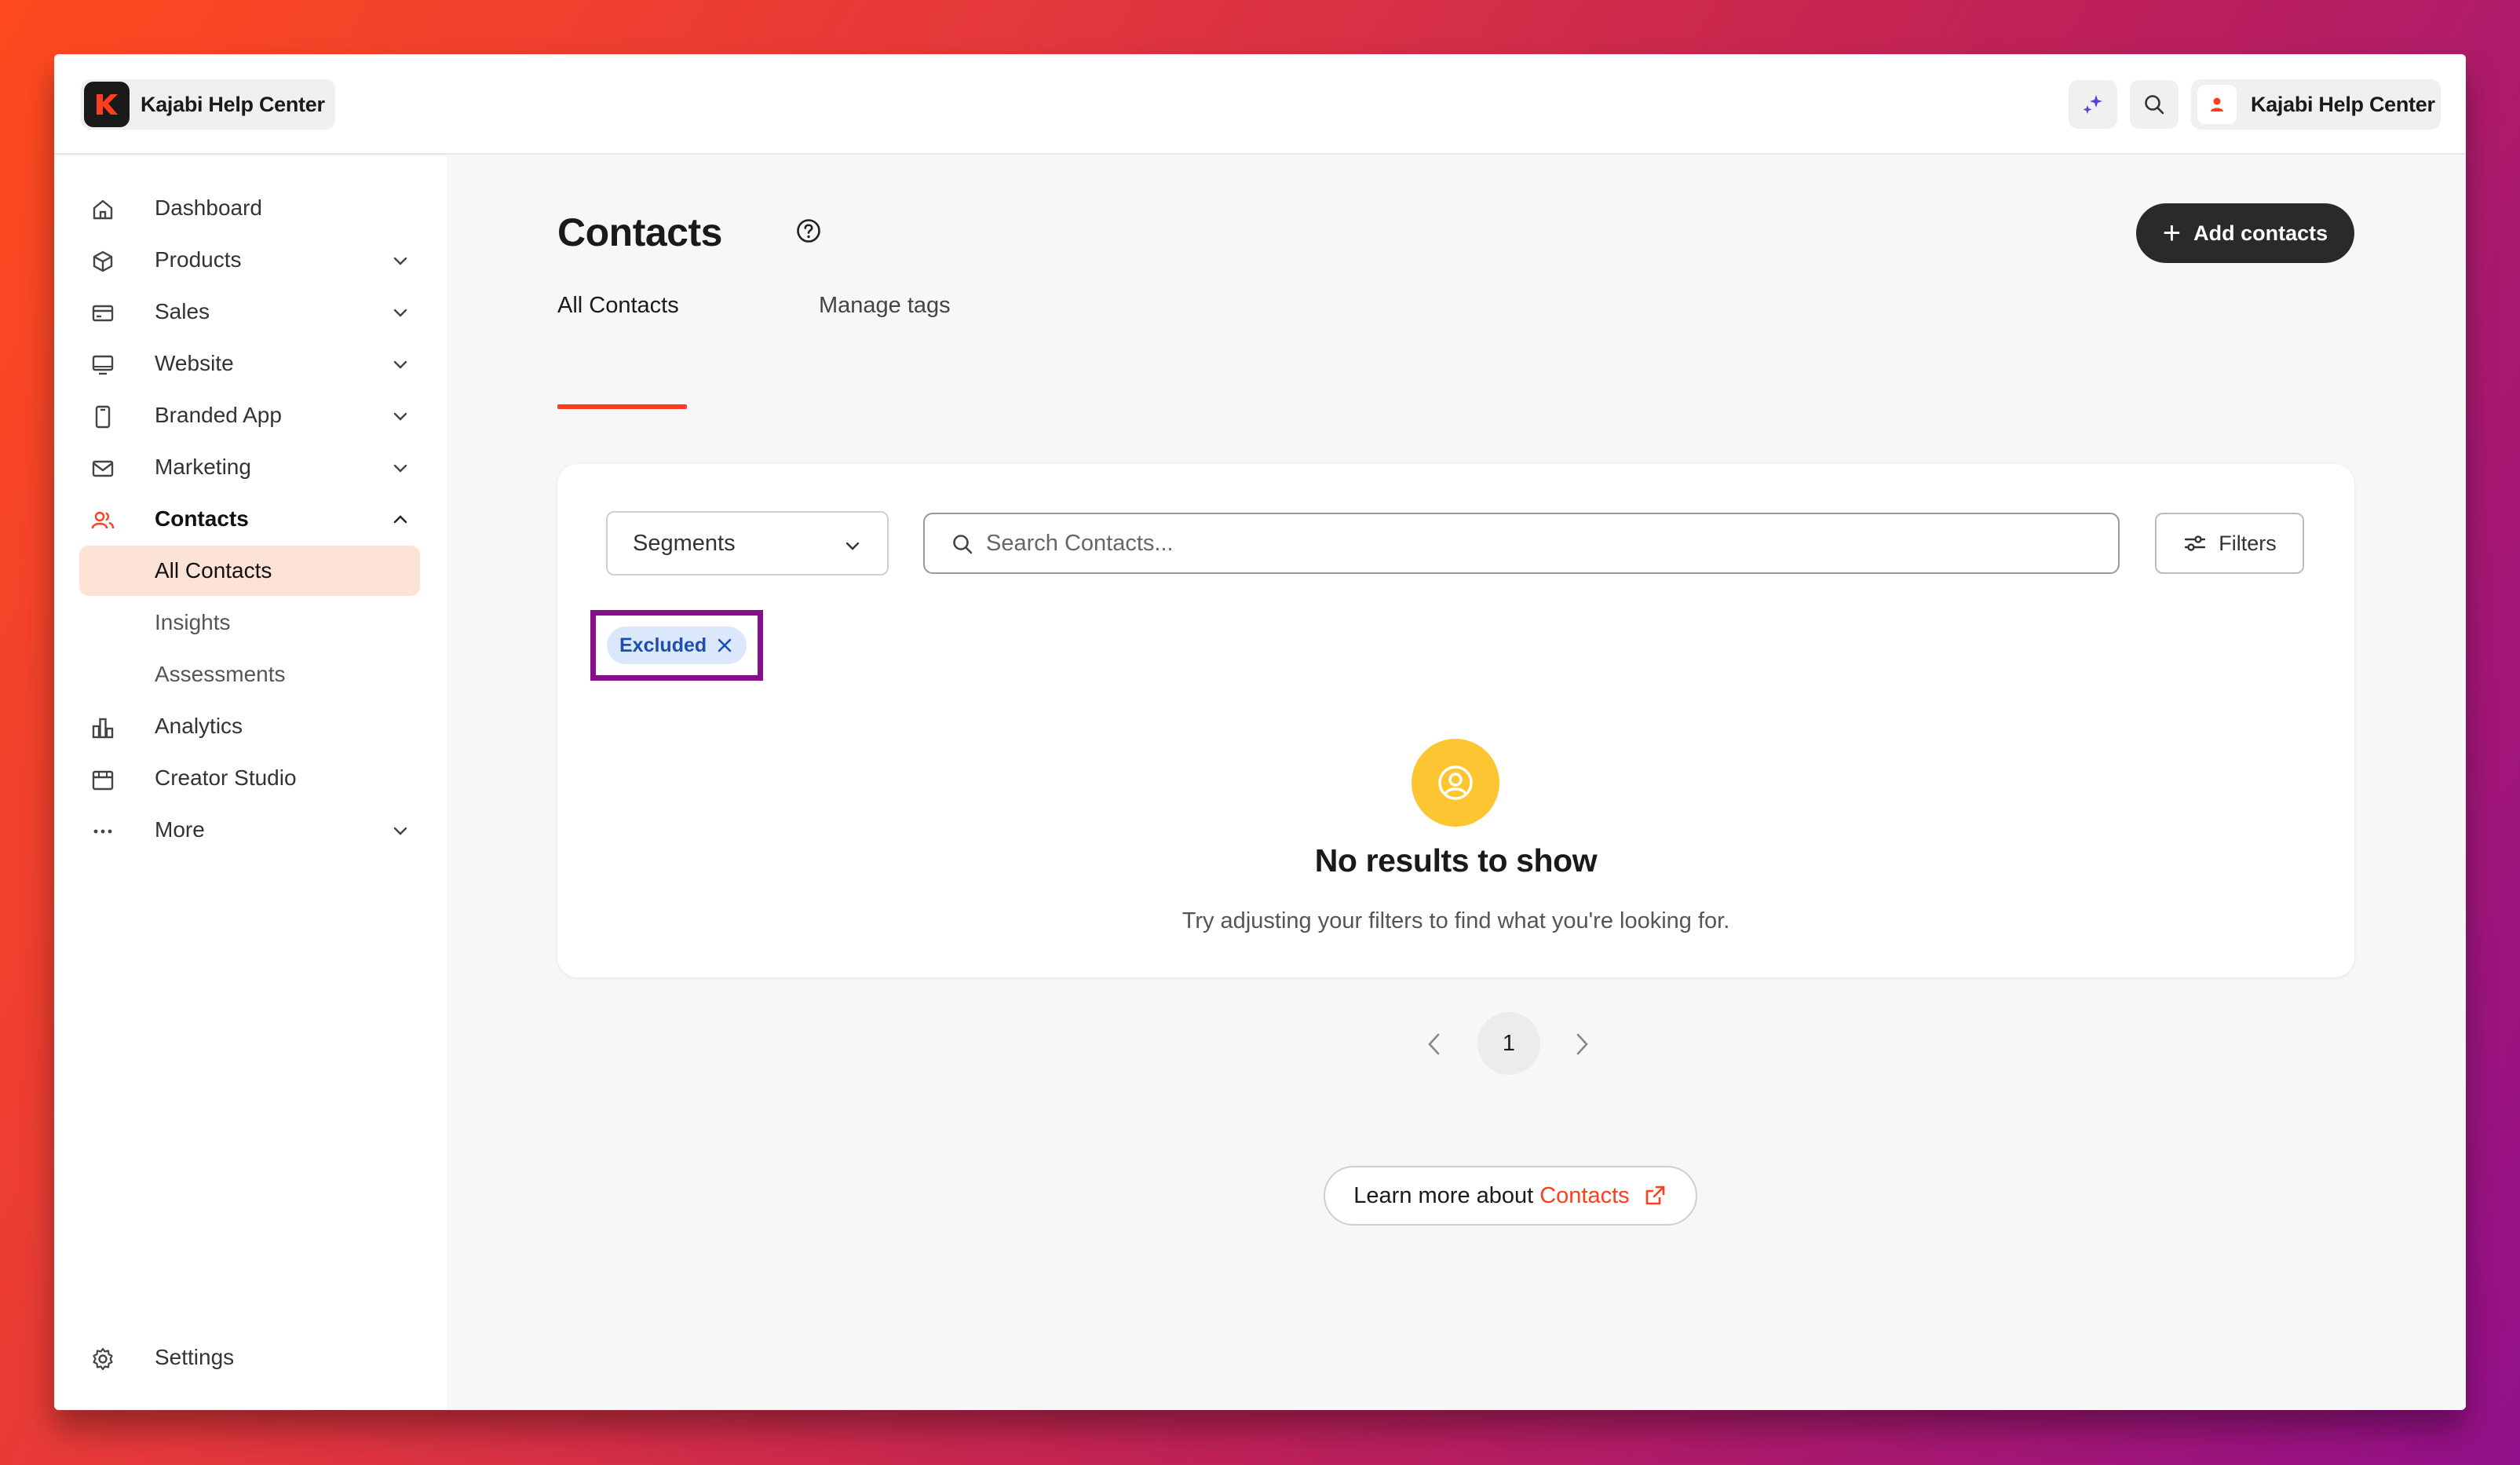 This screenshot has height=1465, width=2520. What do you see at coordinates (103, 261) in the screenshot?
I see `cube-icon` at bounding box center [103, 261].